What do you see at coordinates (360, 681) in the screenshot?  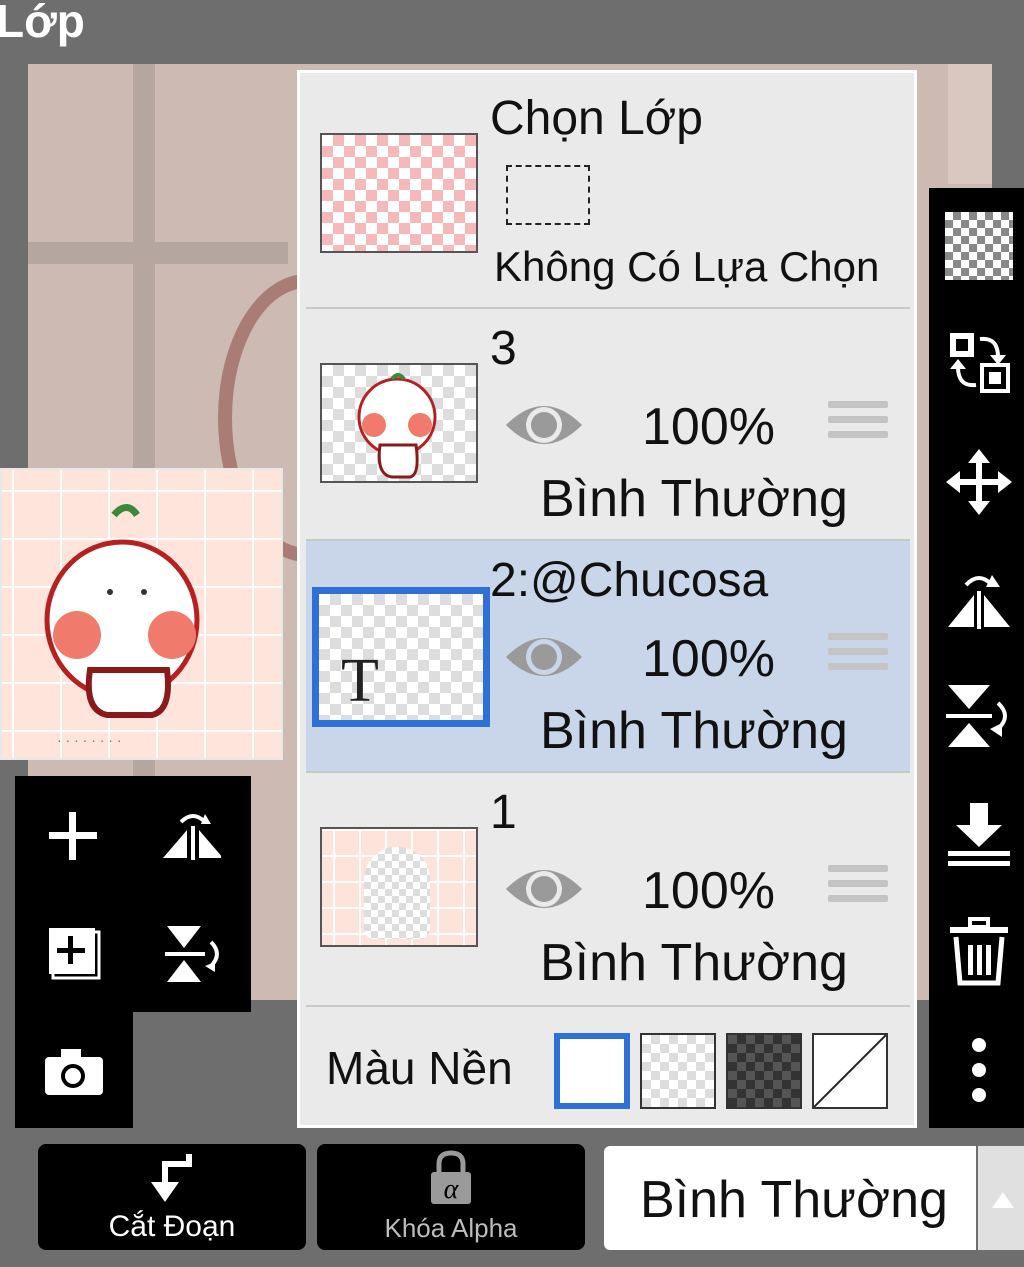 I see `text-layer-glyph: T` at bounding box center [360, 681].